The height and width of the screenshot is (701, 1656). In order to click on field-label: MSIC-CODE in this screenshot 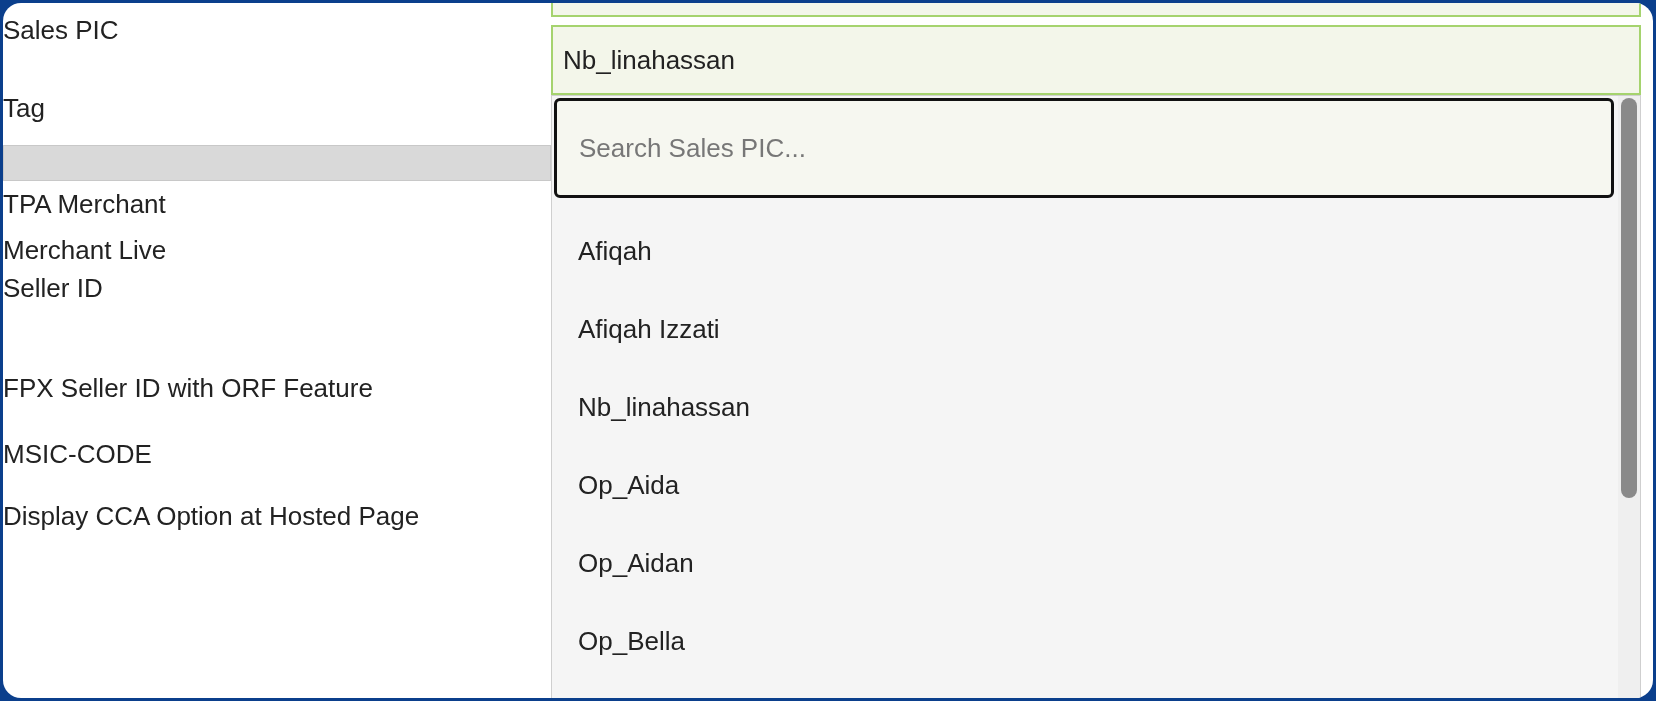, I will do `click(77, 454)`.